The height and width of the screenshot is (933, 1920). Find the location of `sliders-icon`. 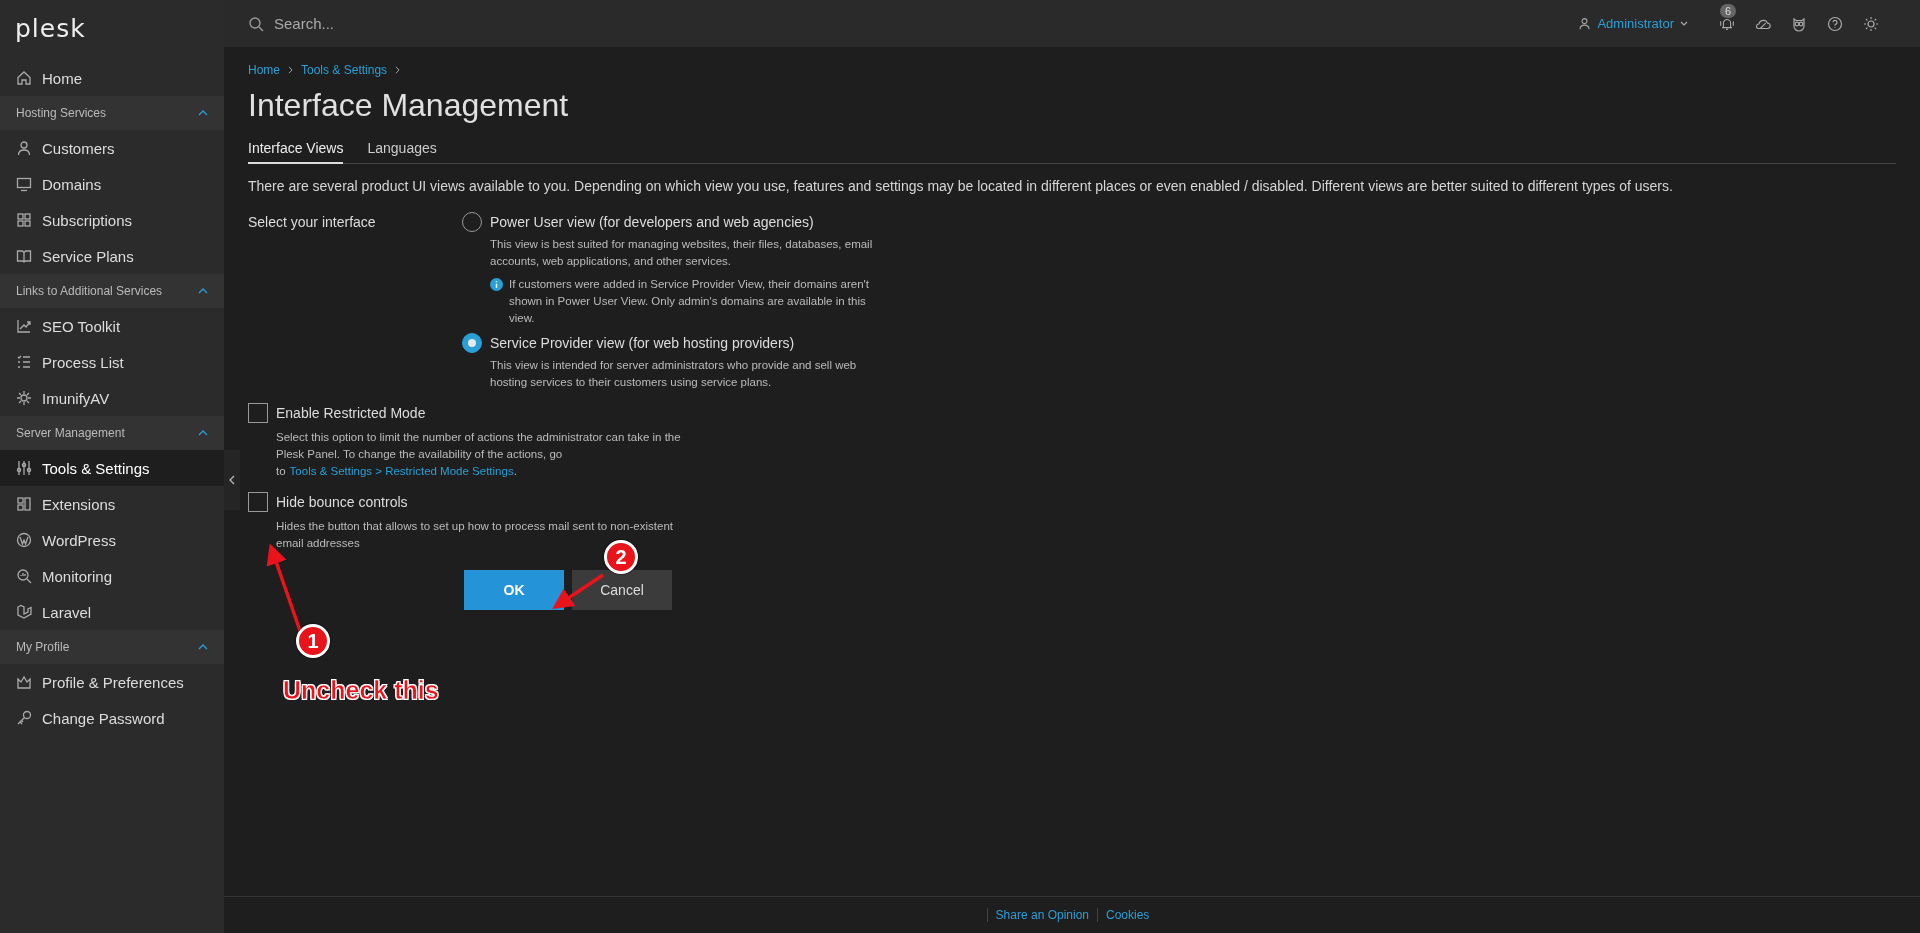

sliders-icon is located at coordinates (24, 468).